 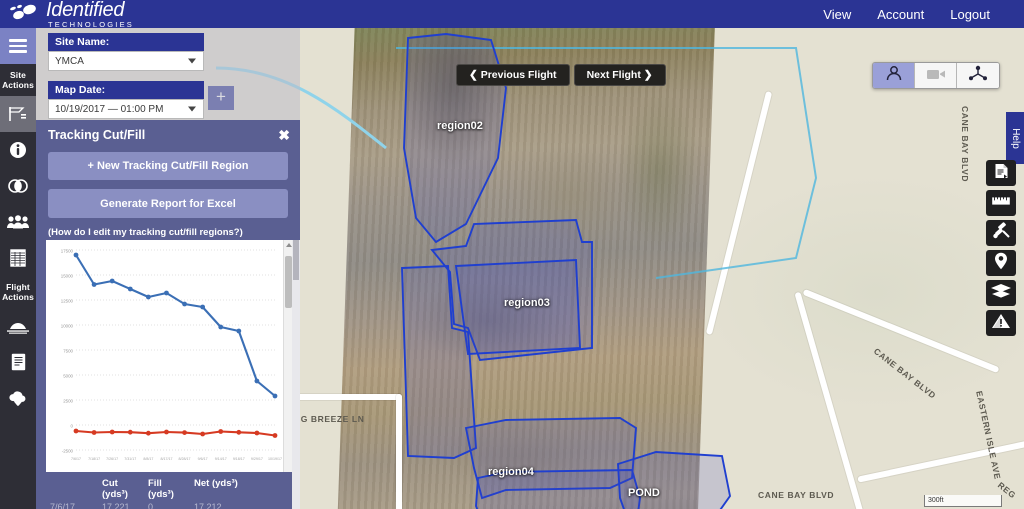 What do you see at coordinates (24, 13) in the screenshot?
I see `logo-mark-icon` at bounding box center [24, 13].